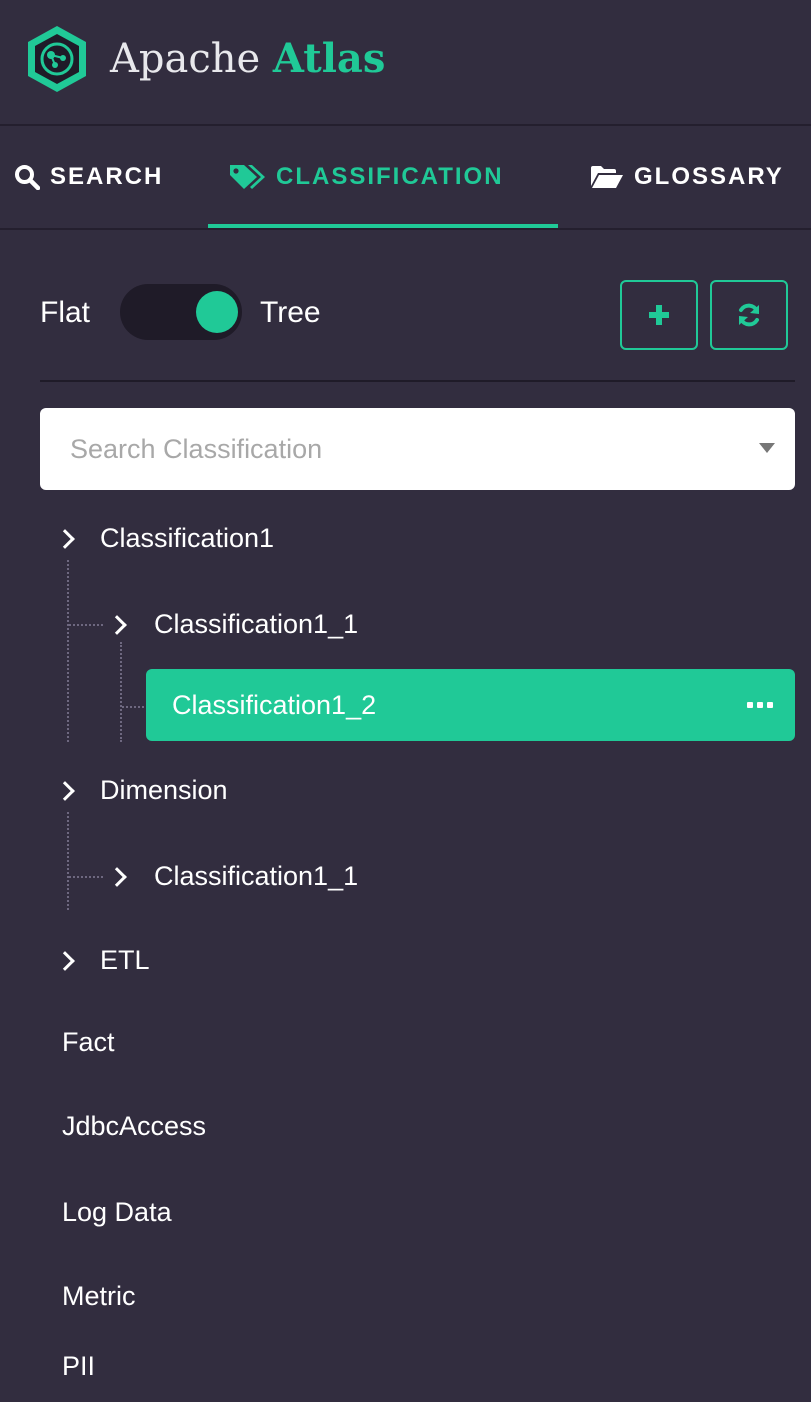 Image resolution: width=811 pixels, height=1402 pixels. I want to click on app-title: Apache Atlas, so click(247, 59).